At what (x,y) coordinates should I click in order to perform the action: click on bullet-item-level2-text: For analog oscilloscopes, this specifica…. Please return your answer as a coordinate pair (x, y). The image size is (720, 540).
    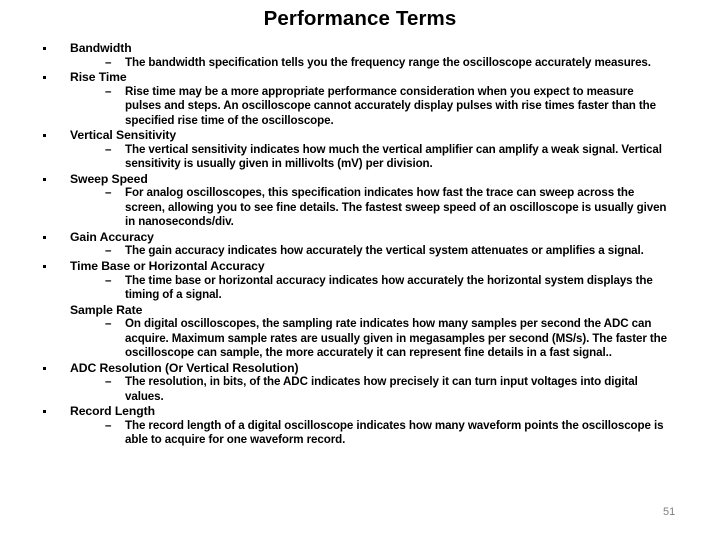
    Looking at the image, I should click on (396, 207).